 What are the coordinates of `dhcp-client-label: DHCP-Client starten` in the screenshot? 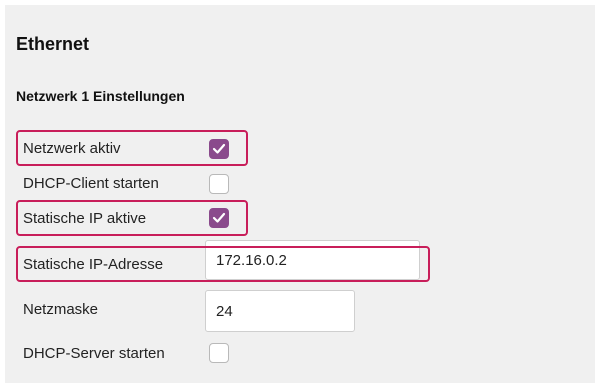 It's located at (91, 183).